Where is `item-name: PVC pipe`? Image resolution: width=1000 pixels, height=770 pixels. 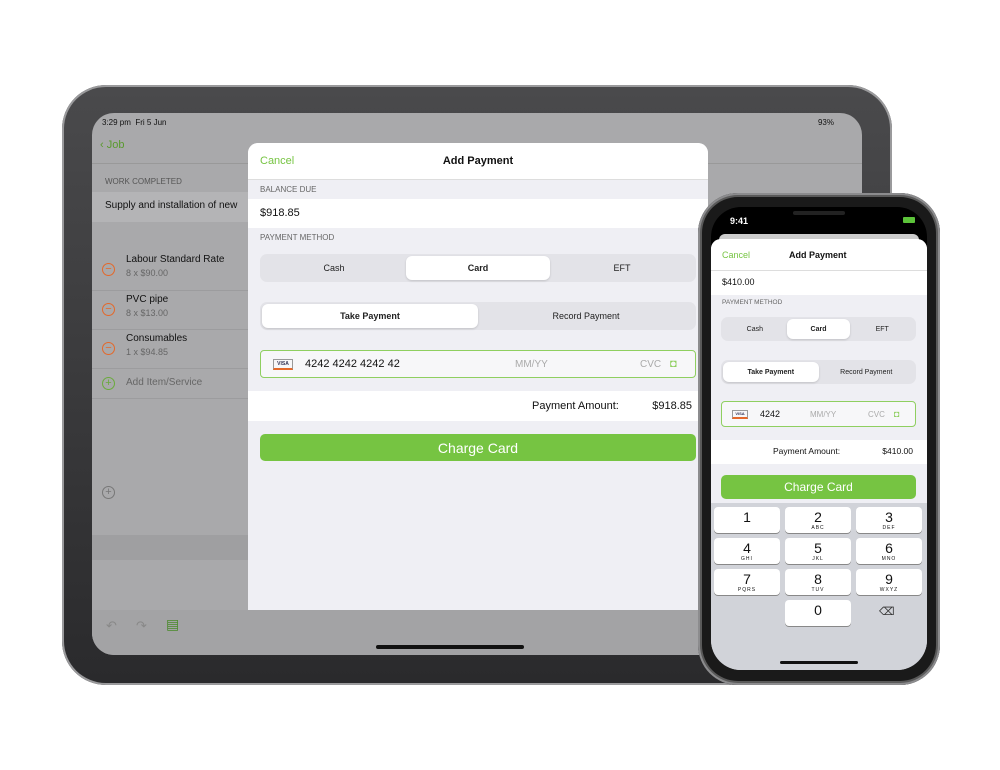
item-name: PVC pipe is located at coordinates (147, 299).